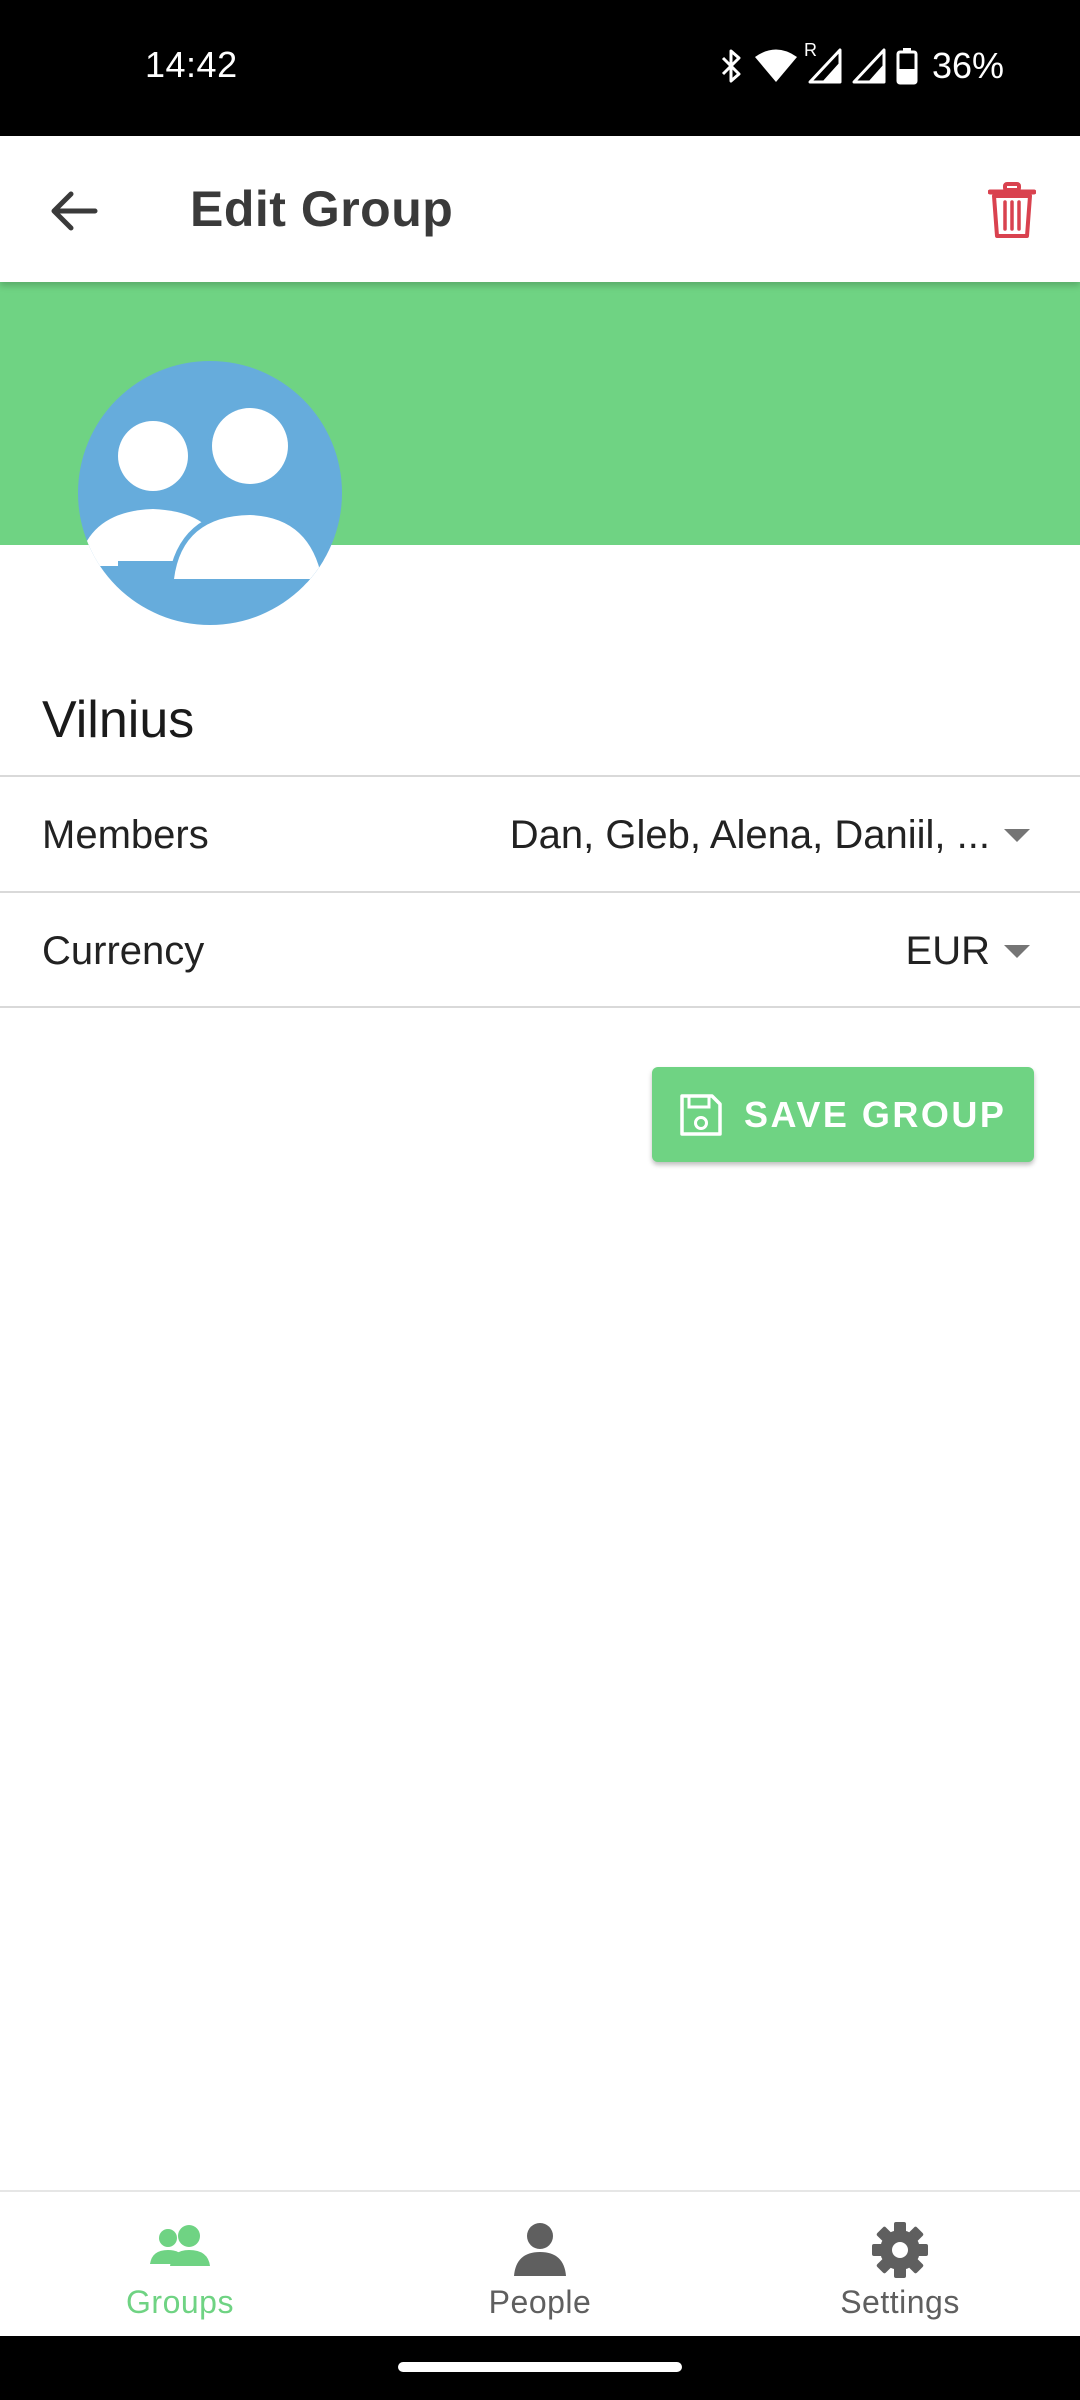  I want to click on status-bar: 14:42 R 36%, so click(540, 68).